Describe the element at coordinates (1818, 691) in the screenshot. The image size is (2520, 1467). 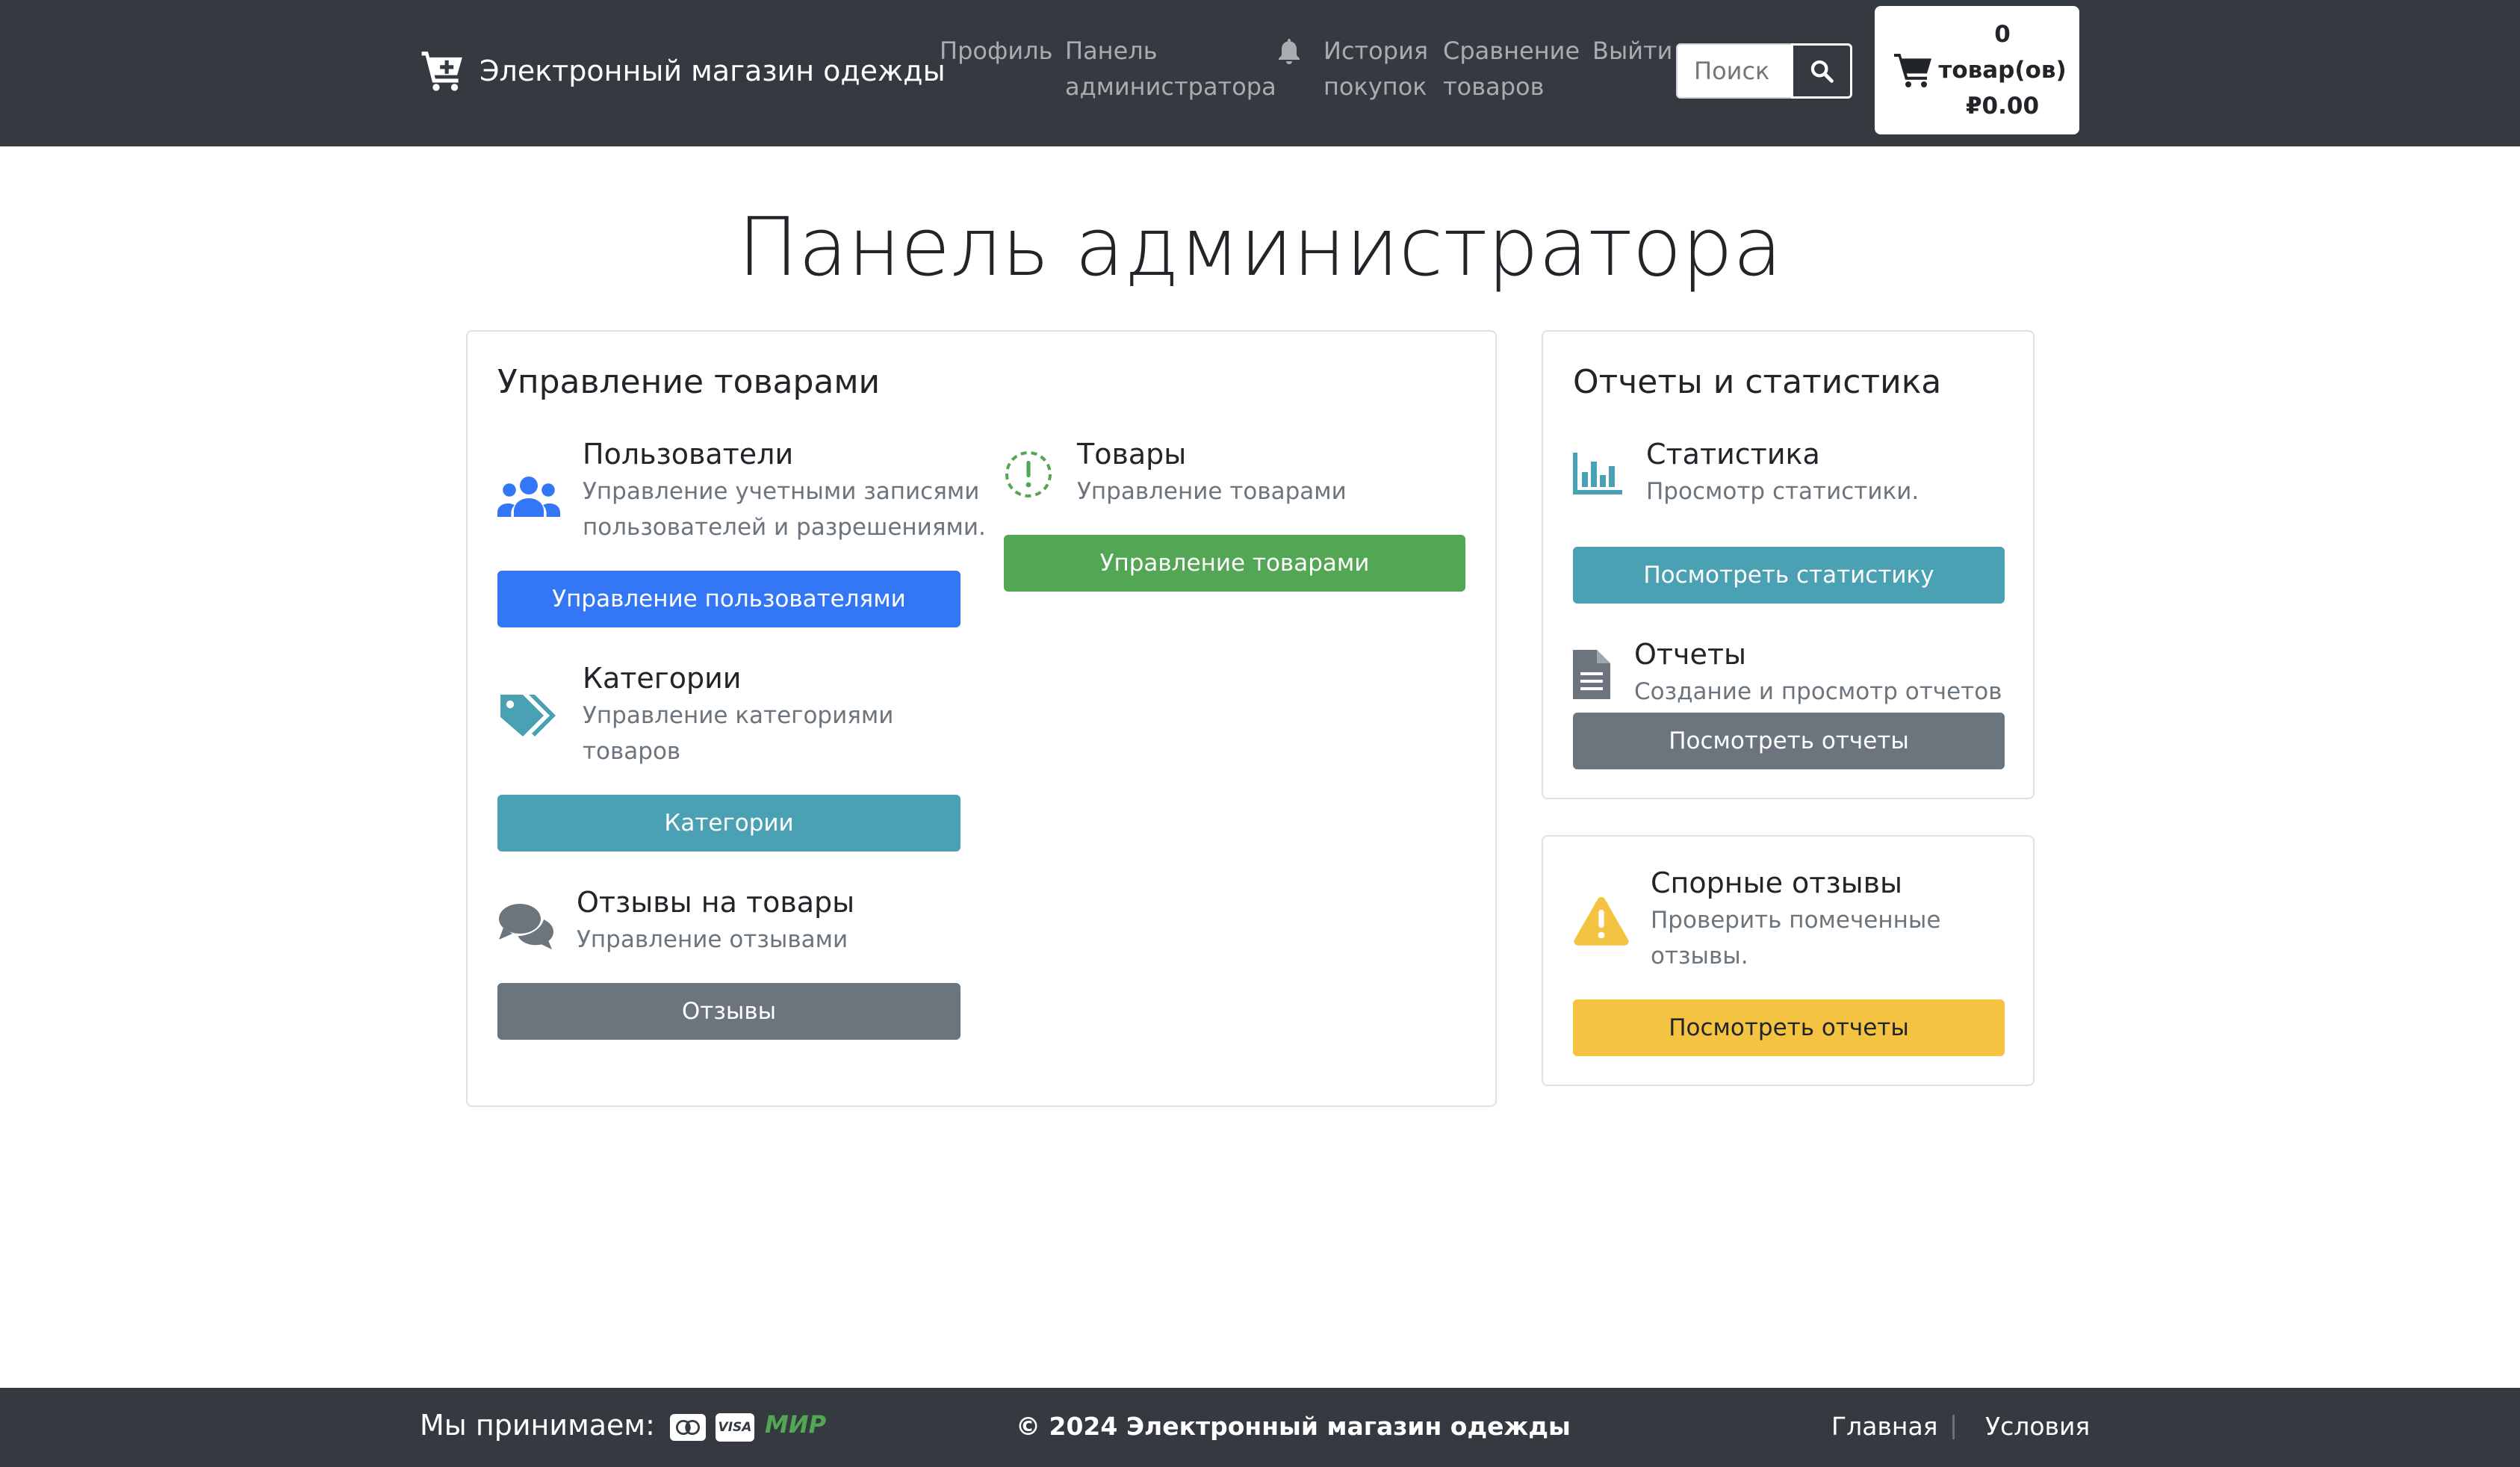
I see `reports-description: Создание и просмотр отчетов` at that location.